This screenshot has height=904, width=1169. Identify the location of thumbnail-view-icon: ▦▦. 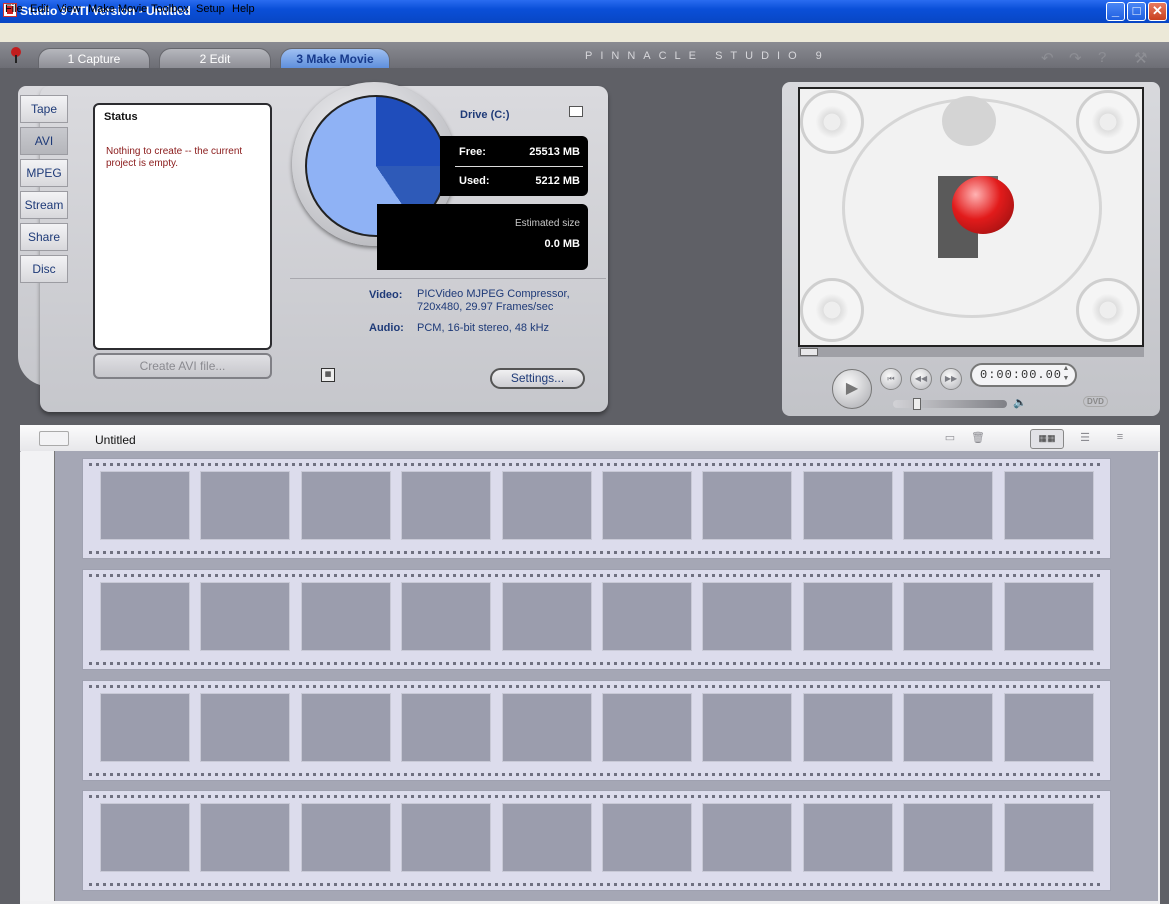
(1047, 439).